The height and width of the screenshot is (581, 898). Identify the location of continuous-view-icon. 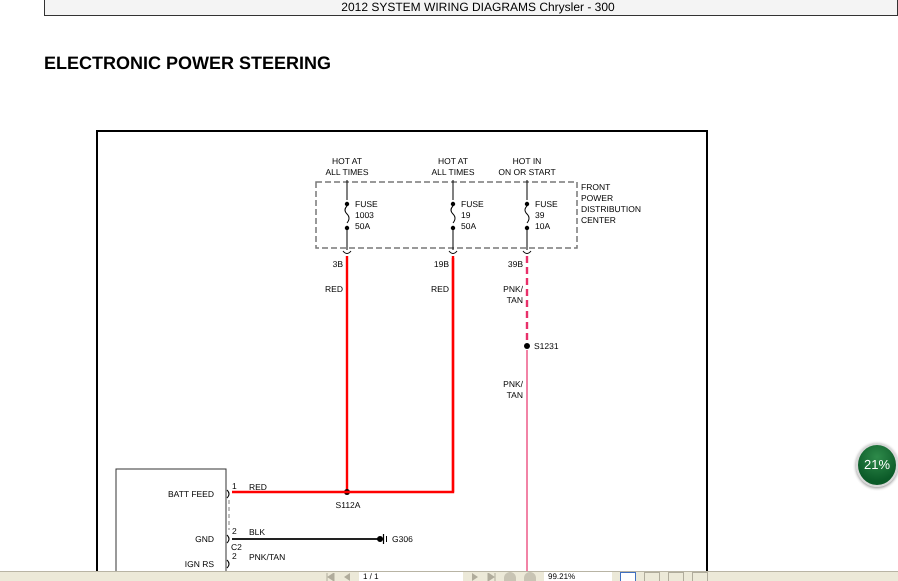
(700, 576).